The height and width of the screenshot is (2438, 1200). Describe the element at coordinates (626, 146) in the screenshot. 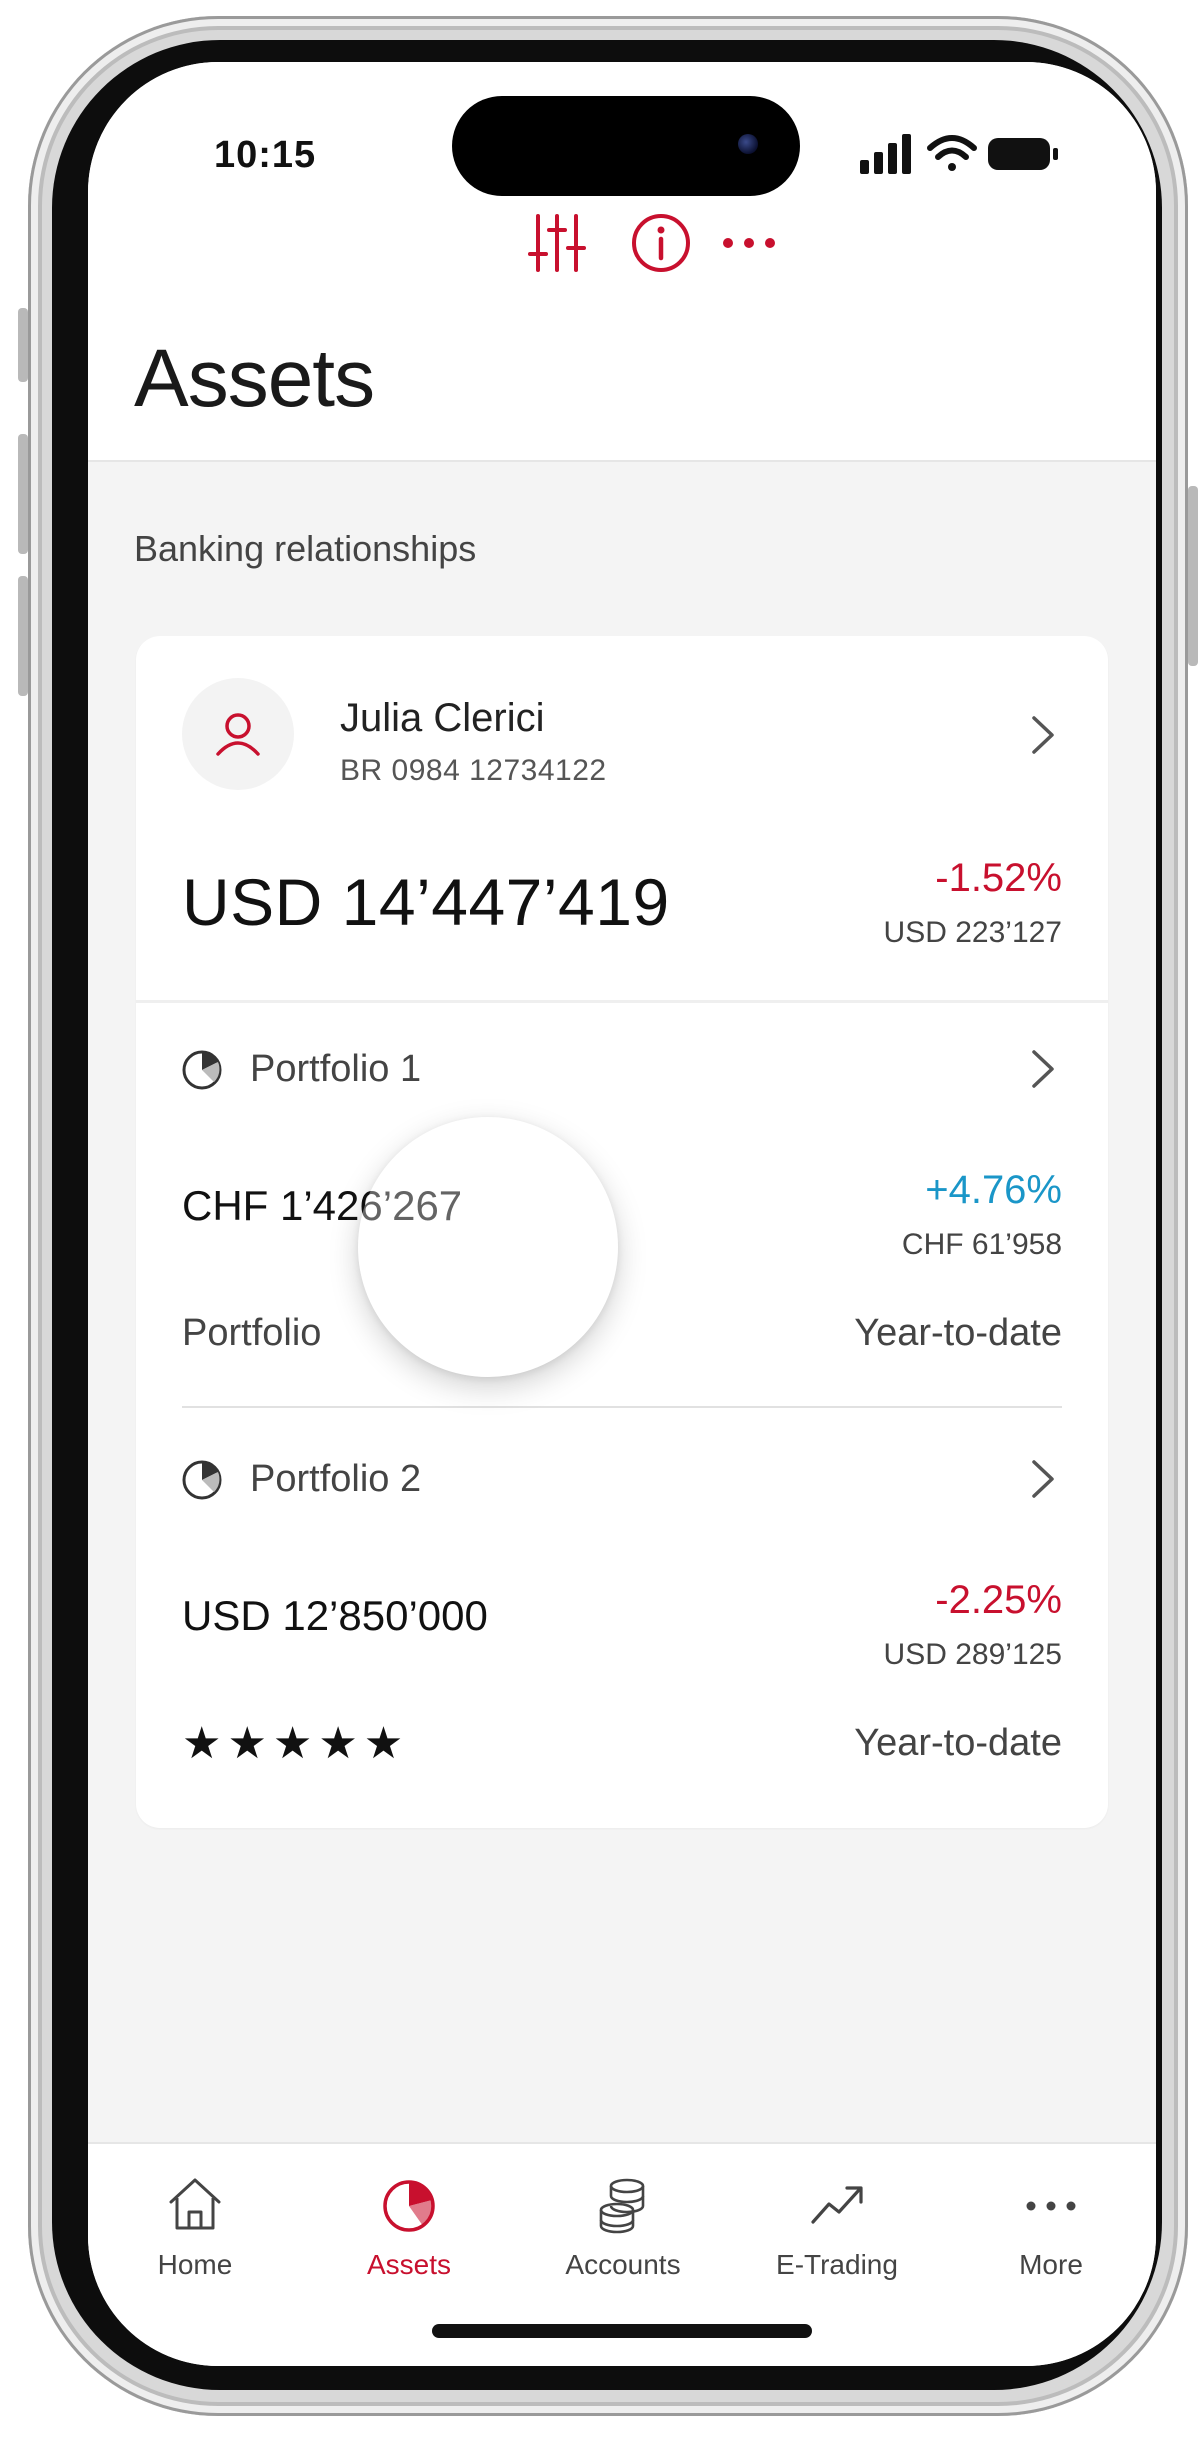

I see `dynamic-island` at that location.